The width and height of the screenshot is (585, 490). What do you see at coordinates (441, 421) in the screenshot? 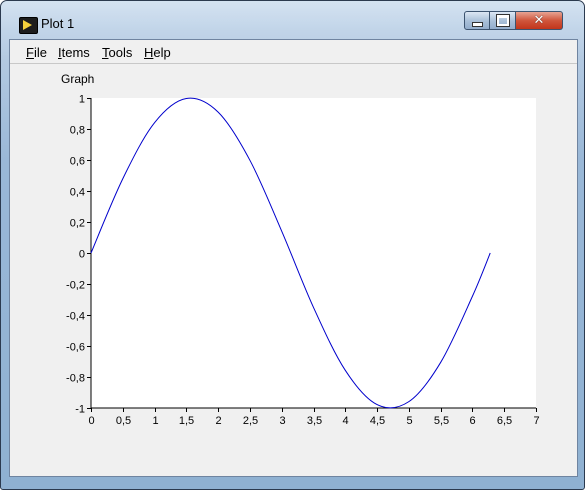
I see `x-tick-label: 5,5` at bounding box center [441, 421].